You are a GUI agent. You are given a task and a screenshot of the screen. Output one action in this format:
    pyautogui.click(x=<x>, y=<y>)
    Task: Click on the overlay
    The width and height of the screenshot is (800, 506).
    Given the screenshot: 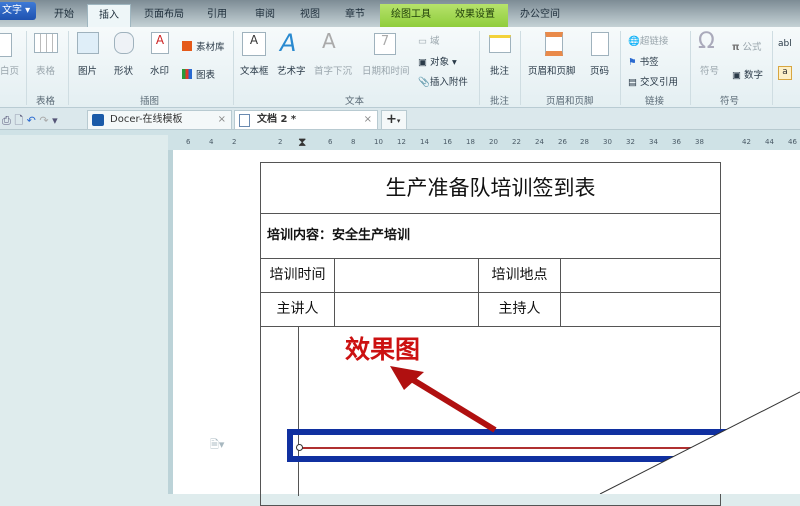 What is the action you would take?
    pyautogui.click(x=595, y=430)
    